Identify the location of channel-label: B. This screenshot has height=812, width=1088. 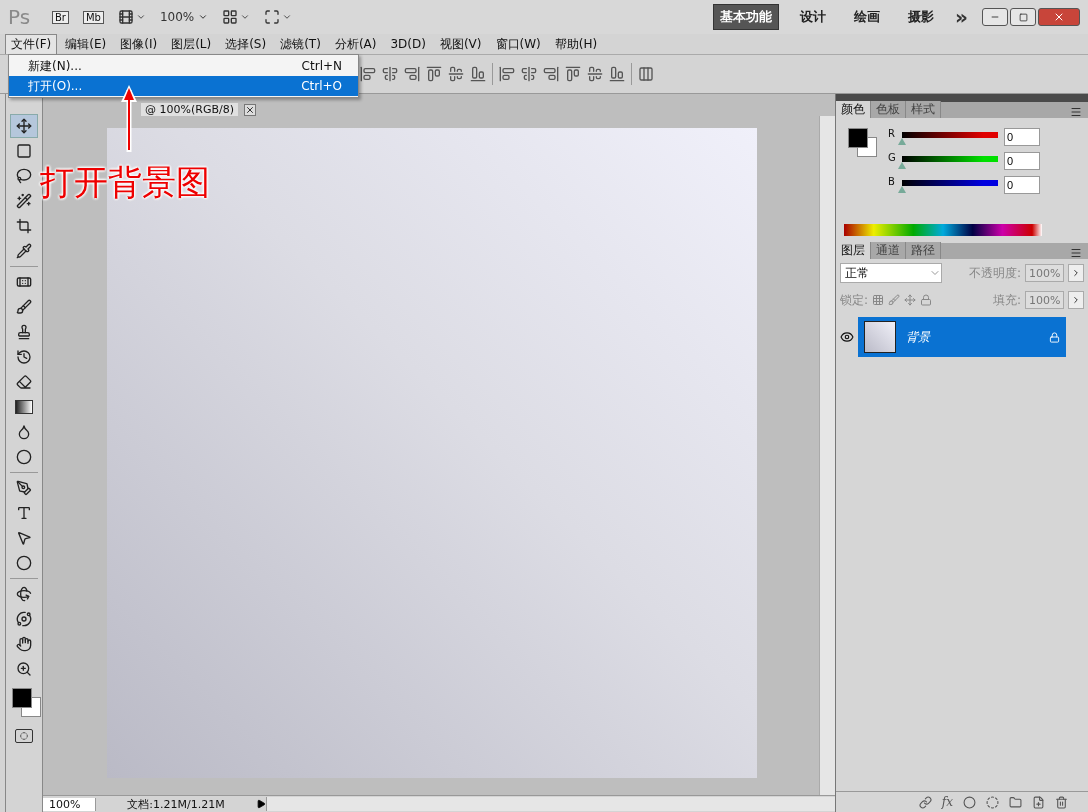
(892, 181).